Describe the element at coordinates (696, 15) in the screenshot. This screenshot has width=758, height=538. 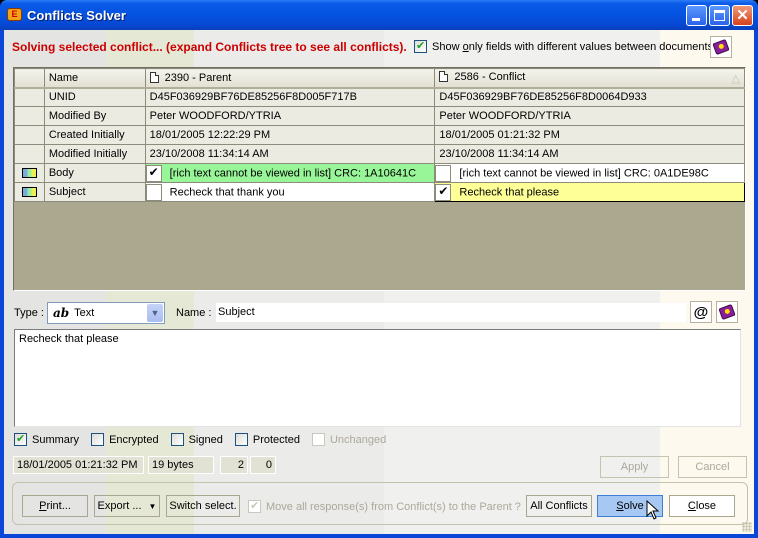
I see `minimize-button` at that location.